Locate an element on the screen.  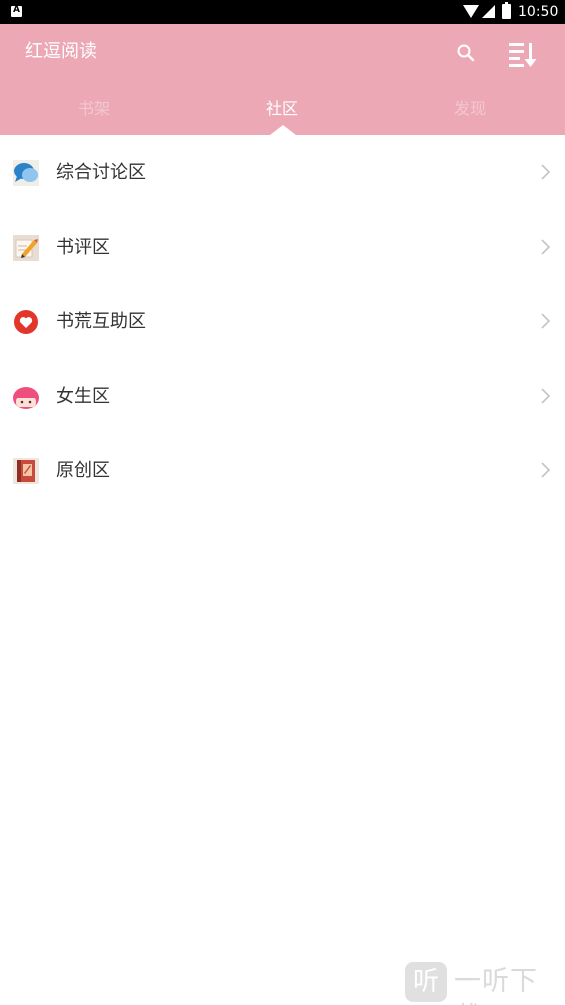
watermark-logo: 听 is located at coordinates (426, 982).